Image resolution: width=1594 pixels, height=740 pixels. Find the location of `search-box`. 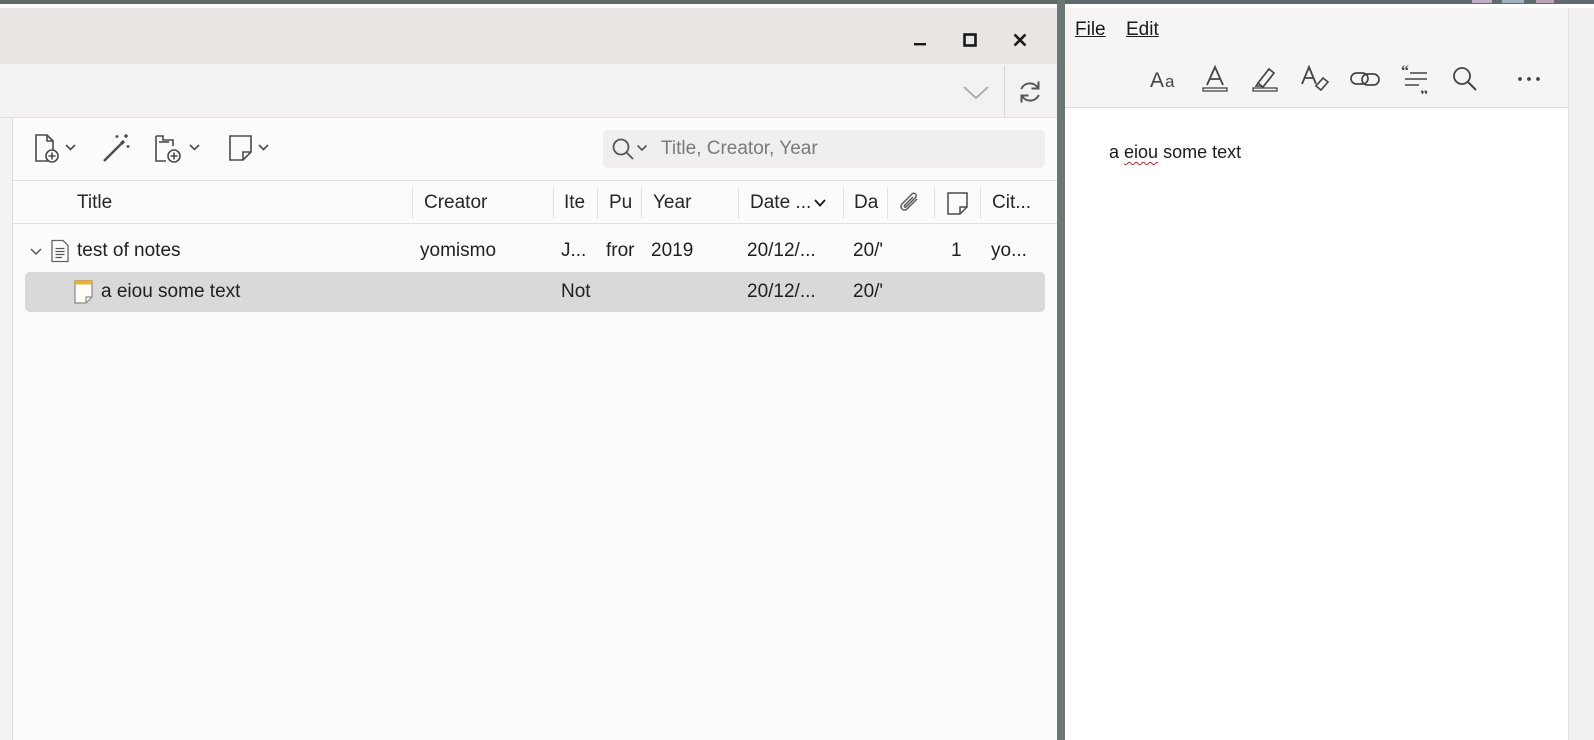

search-box is located at coordinates (824, 149).